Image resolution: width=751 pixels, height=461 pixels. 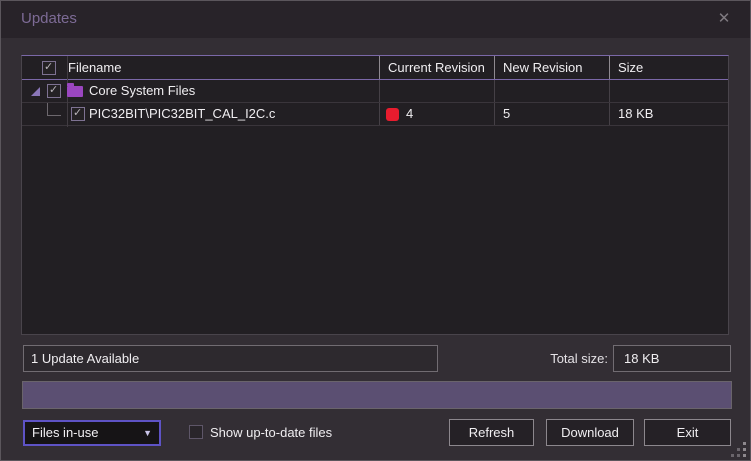 What do you see at coordinates (65, 432) in the screenshot?
I see `files-filter-value: Files in-use` at bounding box center [65, 432].